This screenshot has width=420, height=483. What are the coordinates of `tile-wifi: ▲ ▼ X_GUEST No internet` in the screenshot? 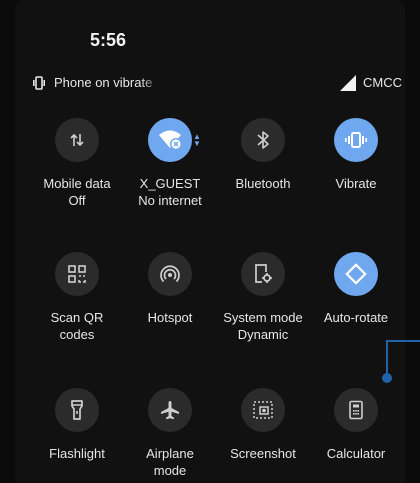 It's located at (170, 163).